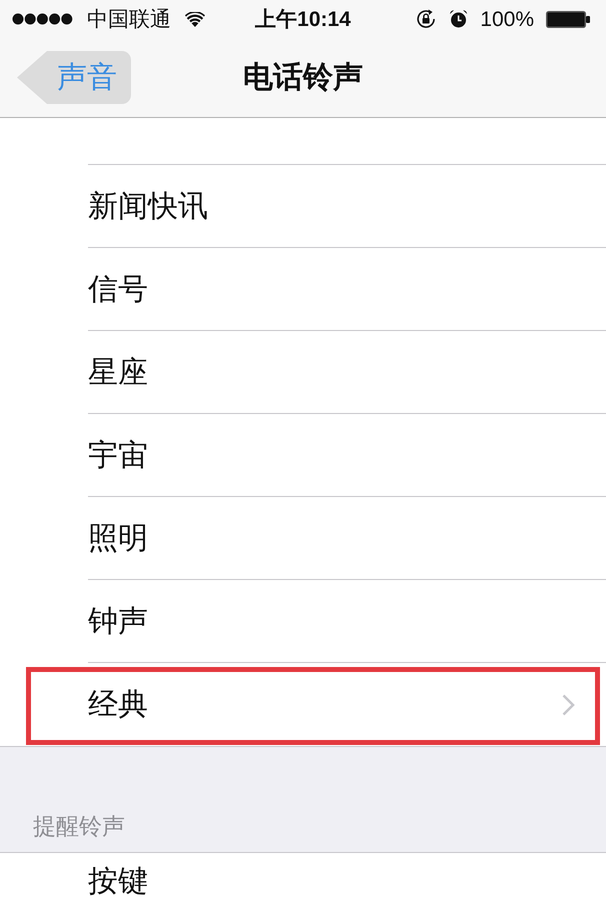  What do you see at coordinates (303, 538) in the screenshot?
I see `ringtone-item: 照明` at bounding box center [303, 538].